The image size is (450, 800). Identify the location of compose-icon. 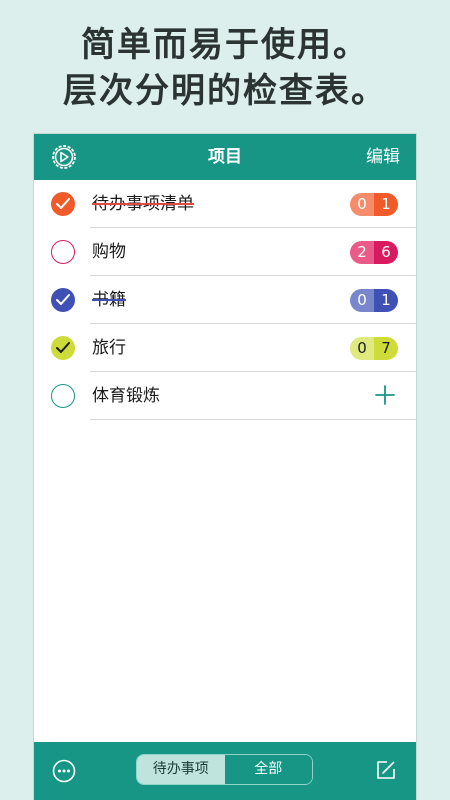
(386, 770).